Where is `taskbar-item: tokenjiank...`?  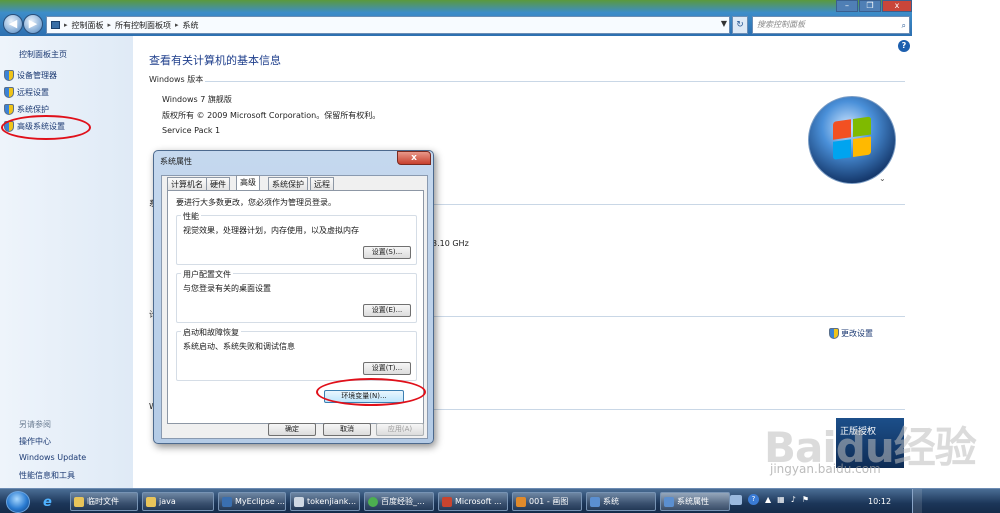 taskbar-item: tokenjiank... is located at coordinates (325, 501).